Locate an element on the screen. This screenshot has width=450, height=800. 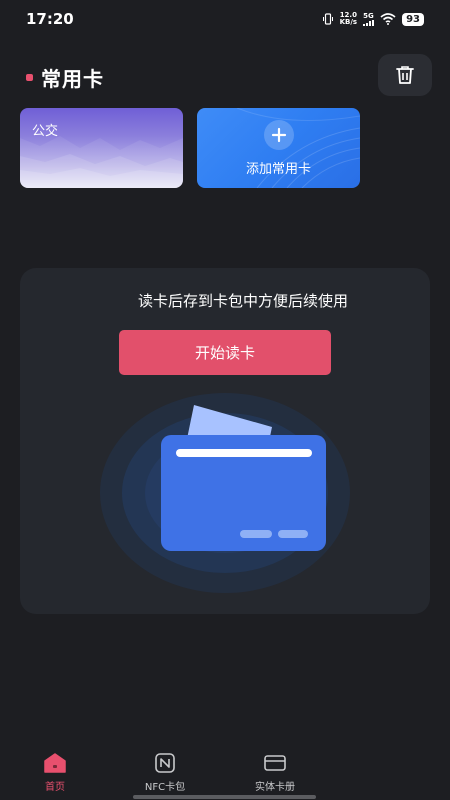
tab-physical-cards-label: 实体卡册 is located at coordinates (275, 787).